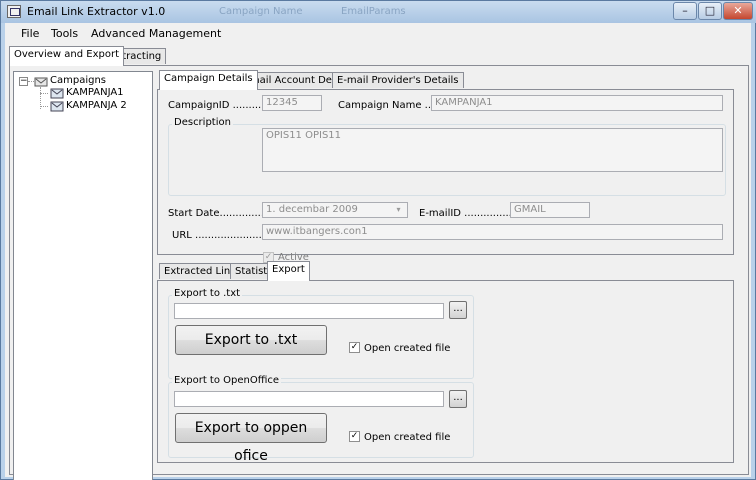 The height and width of the screenshot is (480, 756). Describe the element at coordinates (292, 103) in the screenshot. I see `campaign-id-field: 12345` at that location.